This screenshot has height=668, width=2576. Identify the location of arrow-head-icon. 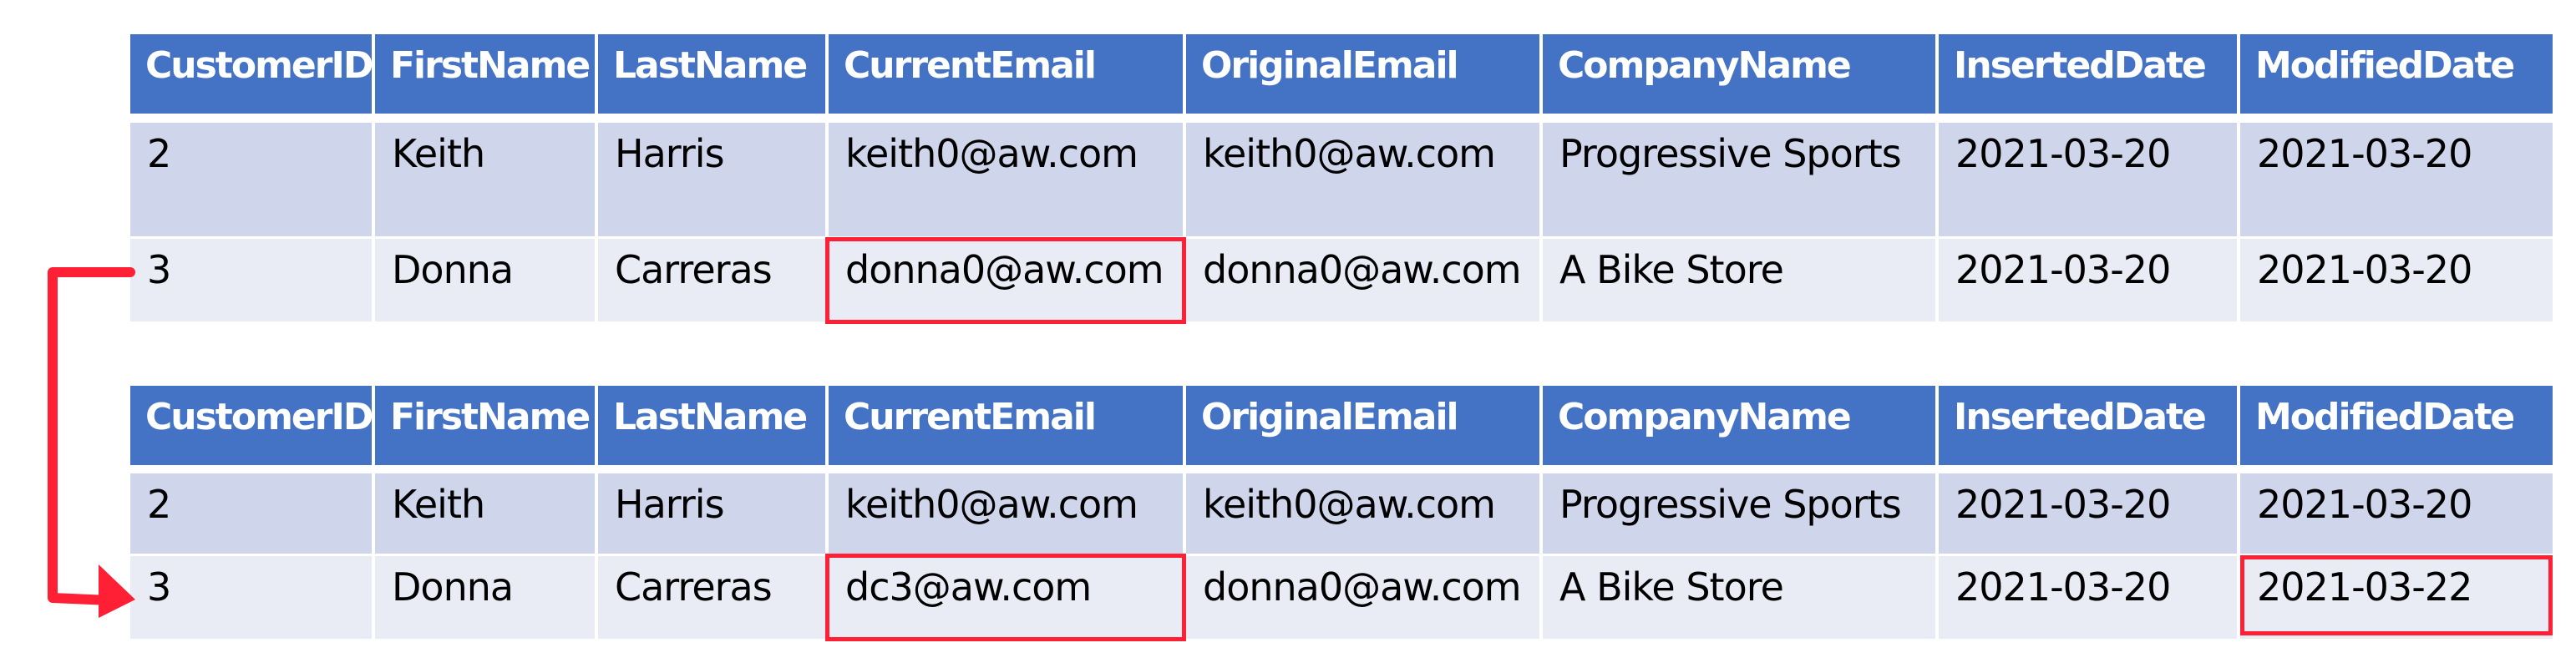
(117, 591).